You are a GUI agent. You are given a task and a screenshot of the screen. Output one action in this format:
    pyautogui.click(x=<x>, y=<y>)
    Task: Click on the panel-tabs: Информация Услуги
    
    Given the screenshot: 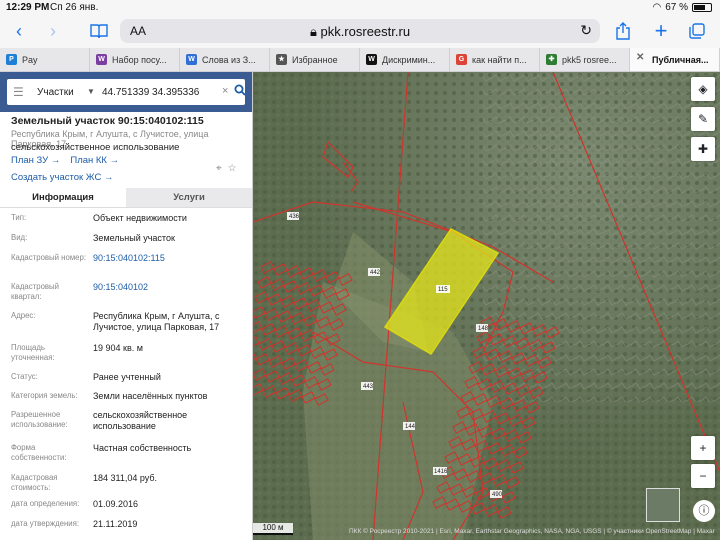 What is the action you would take?
    pyautogui.click(x=126, y=198)
    